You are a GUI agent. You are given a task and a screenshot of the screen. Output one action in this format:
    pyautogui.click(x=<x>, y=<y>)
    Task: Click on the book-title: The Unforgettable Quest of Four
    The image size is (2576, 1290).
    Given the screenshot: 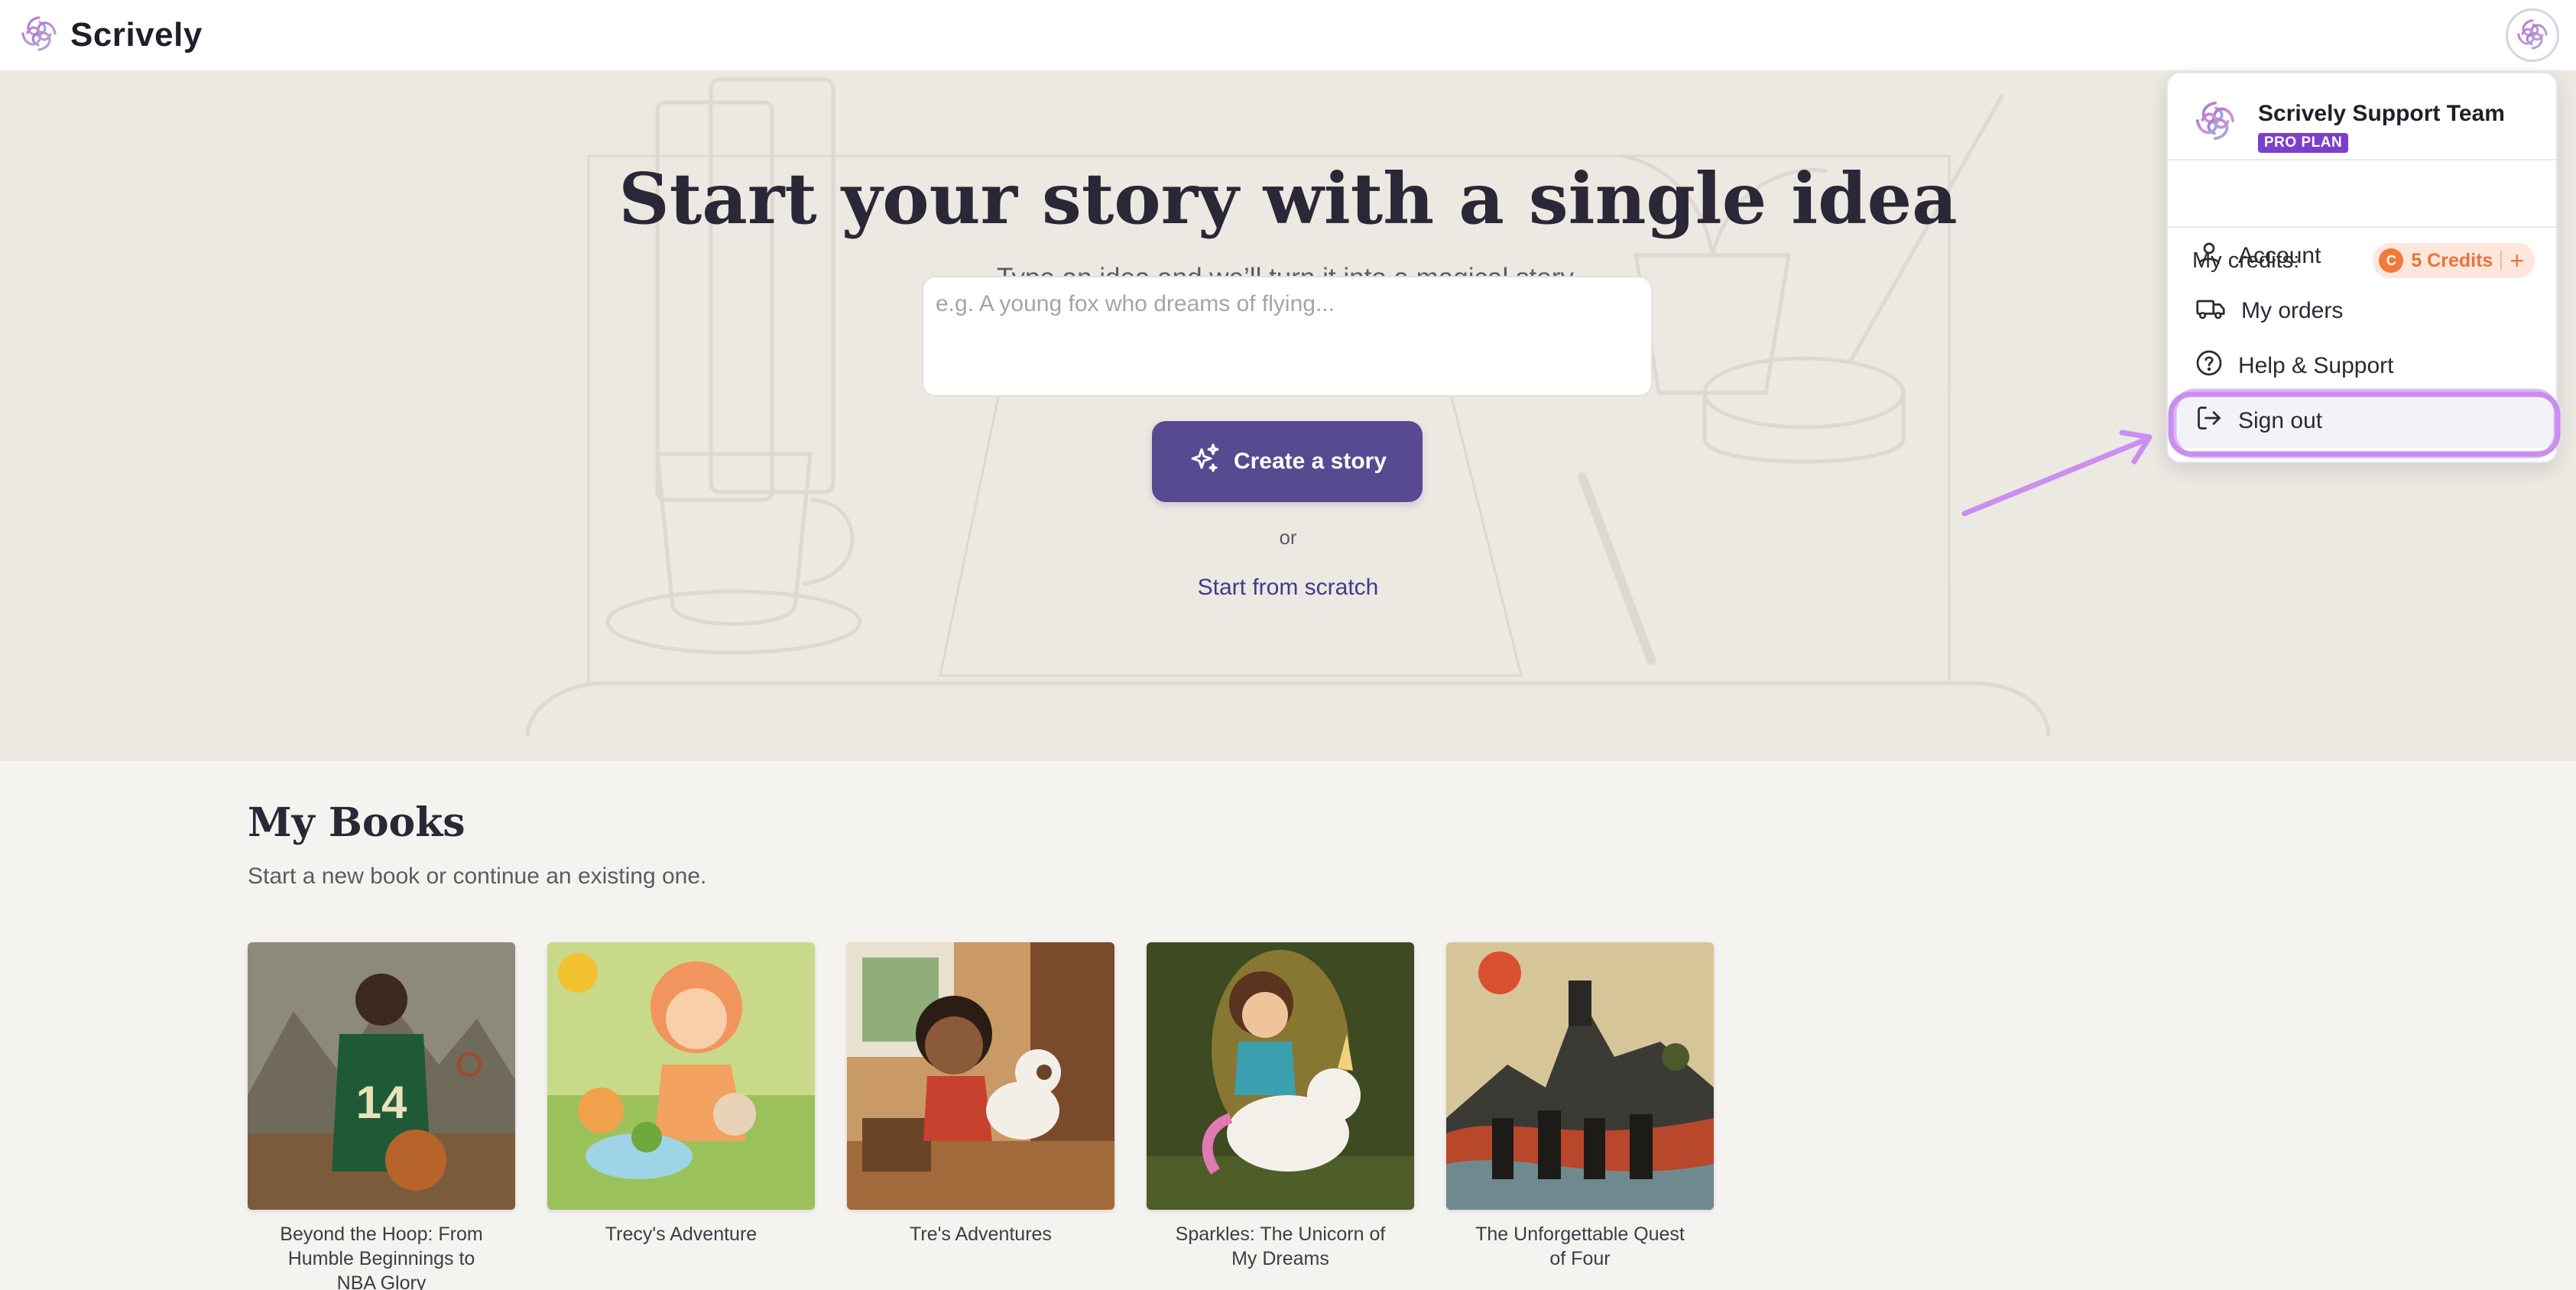 What is the action you would take?
    pyautogui.click(x=1580, y=1246)
    